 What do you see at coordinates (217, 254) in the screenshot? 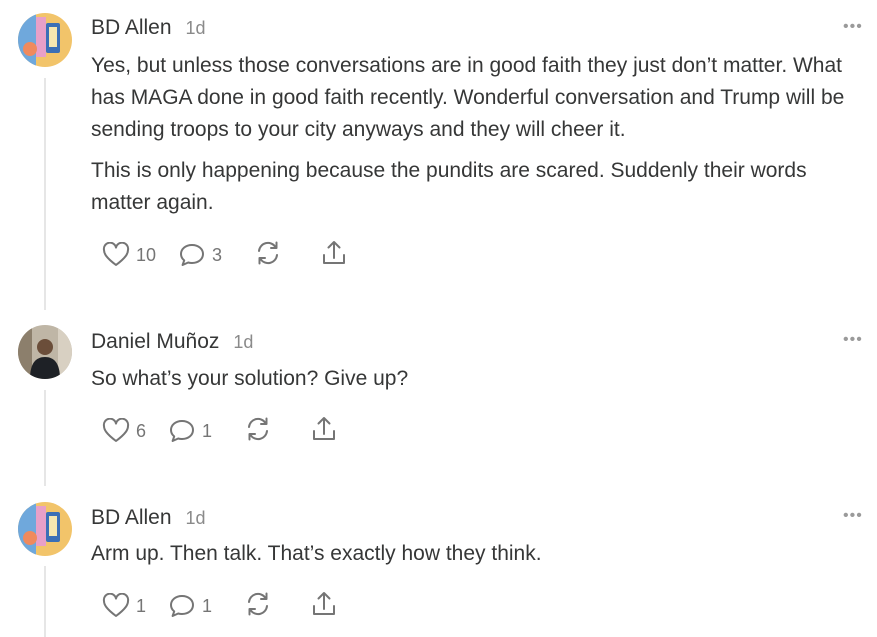
I see `reply-count: 3` at bounding box center [217, 254].